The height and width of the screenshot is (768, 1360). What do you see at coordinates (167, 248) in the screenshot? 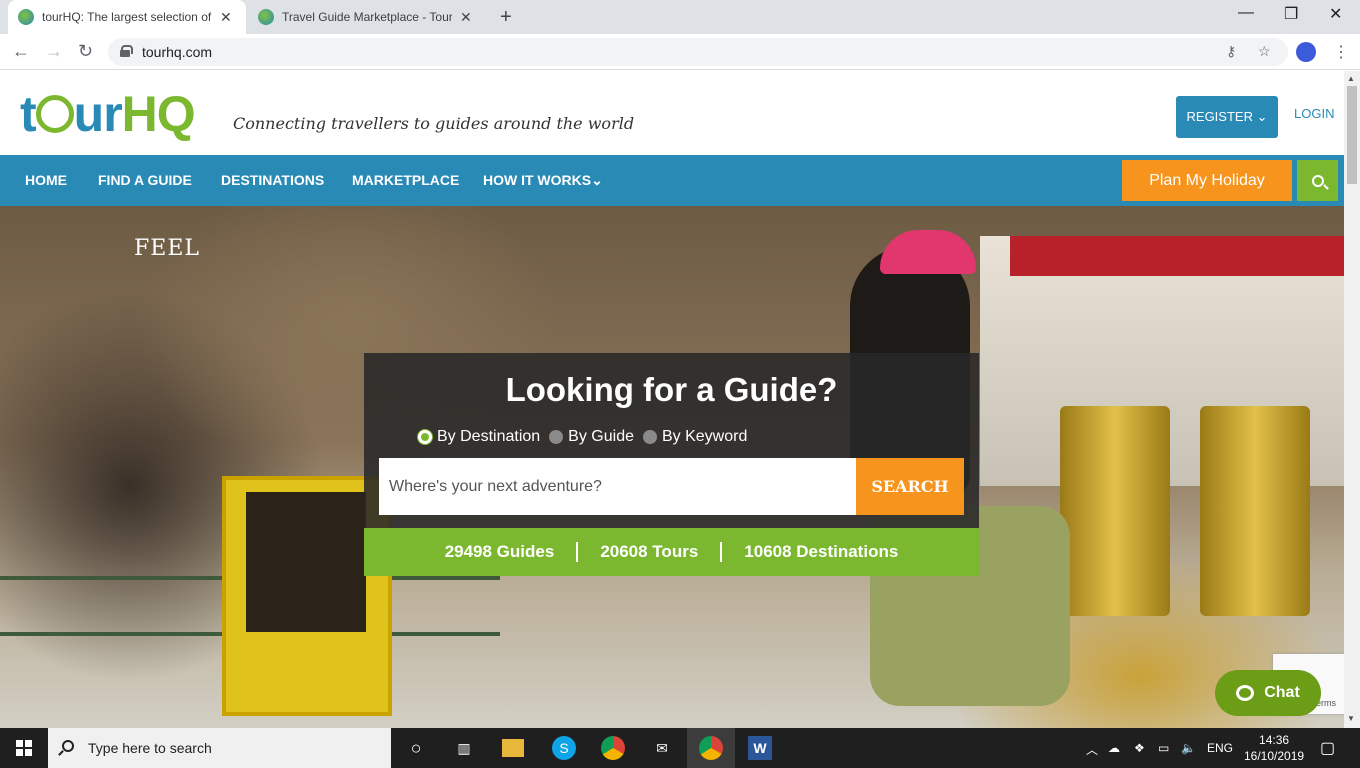
I see `hero-overlay-word: FEEL` at bounding box center [167, 248].